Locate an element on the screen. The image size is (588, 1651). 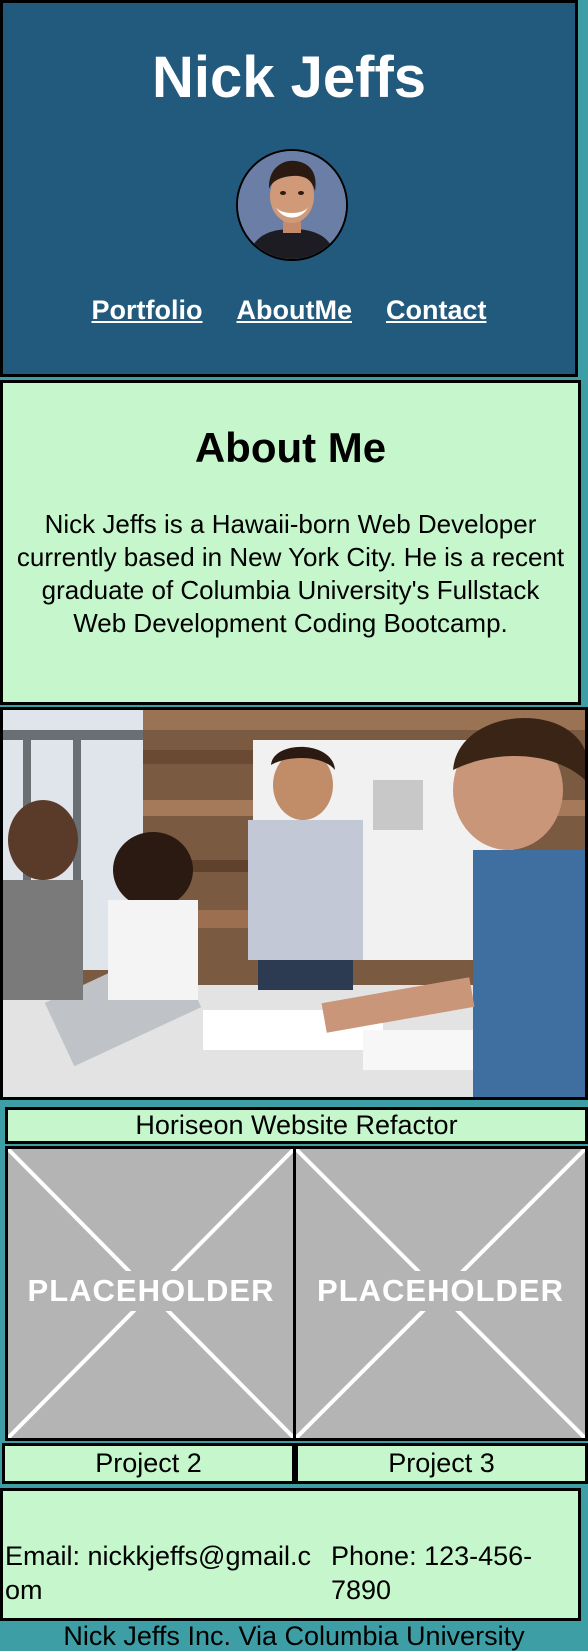
nav-link-contact: Contact is located at coordinates (436, 310).